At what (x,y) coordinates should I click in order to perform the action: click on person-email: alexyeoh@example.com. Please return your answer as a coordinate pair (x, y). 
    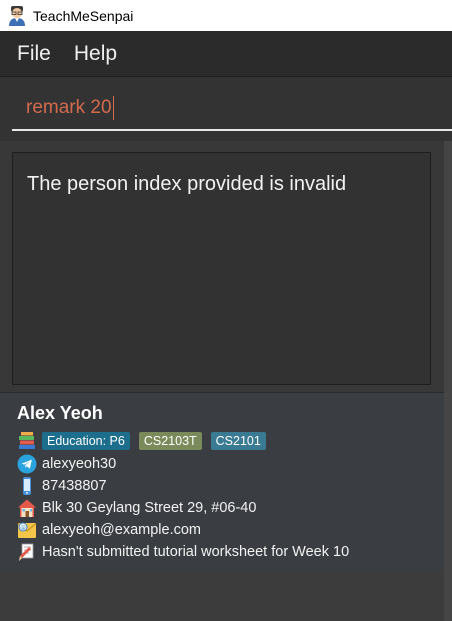
    Looking at the image, I should click on (121, 530).